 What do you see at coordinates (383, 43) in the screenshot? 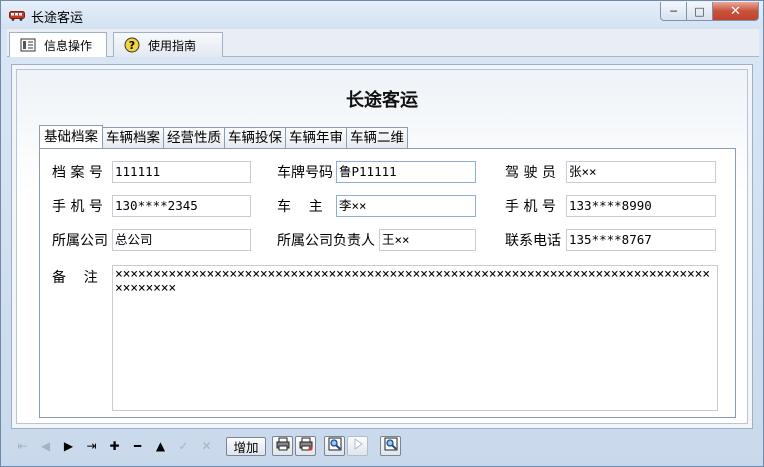
I see `menu-bar: 信息操作 ? 使用指南` at bounding box center [383, 43].